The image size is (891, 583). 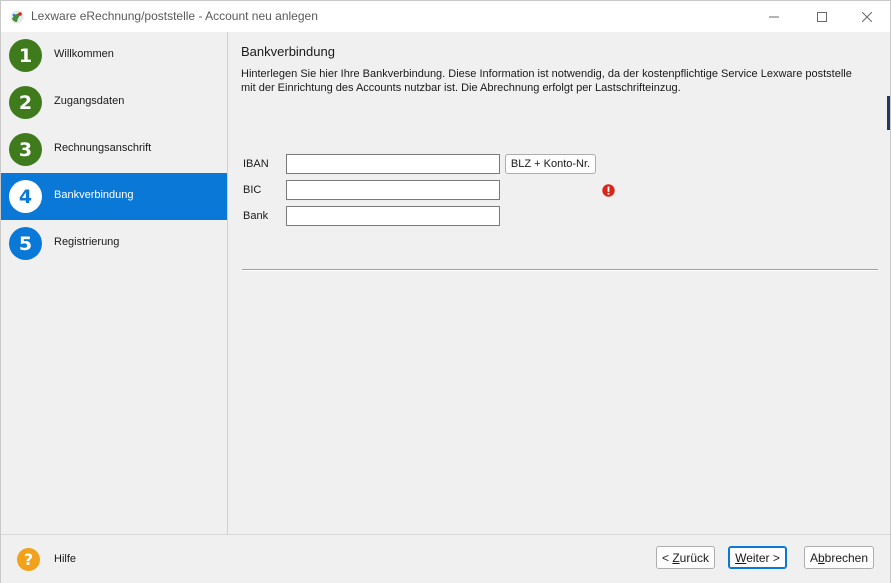 What do you see at coordinates (846, 557) in the screenshot?
I see `cancel-label-rest: brechen` at bounding box center [846, 557].